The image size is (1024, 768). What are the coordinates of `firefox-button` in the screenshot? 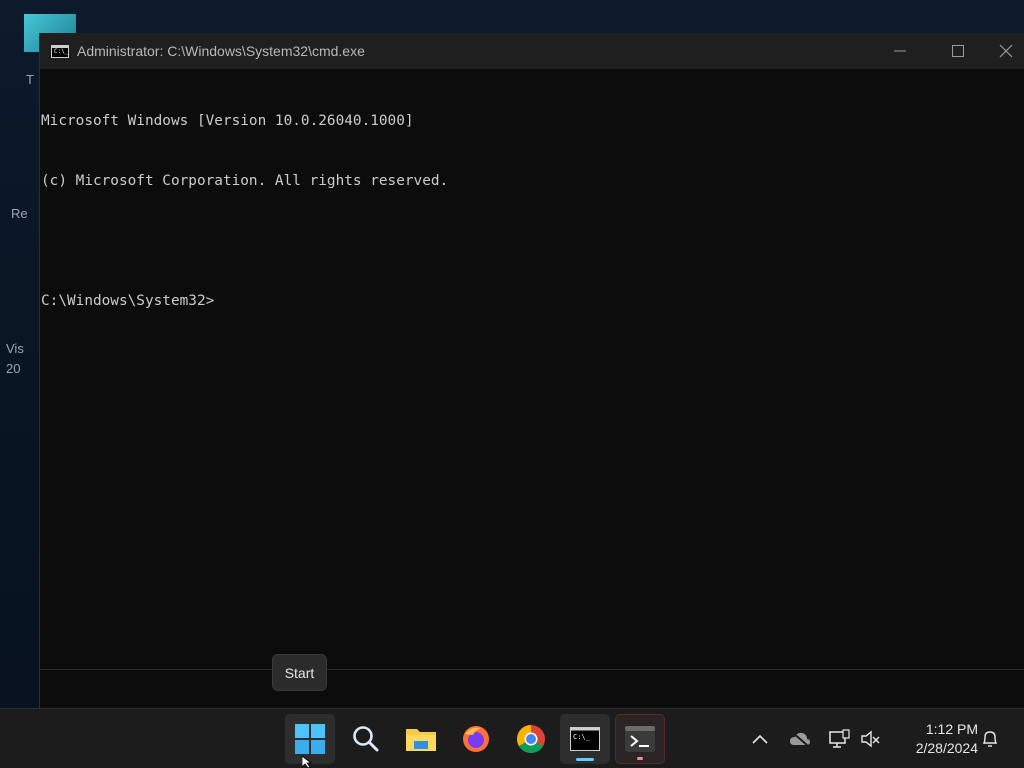 It's located at (476, 739).